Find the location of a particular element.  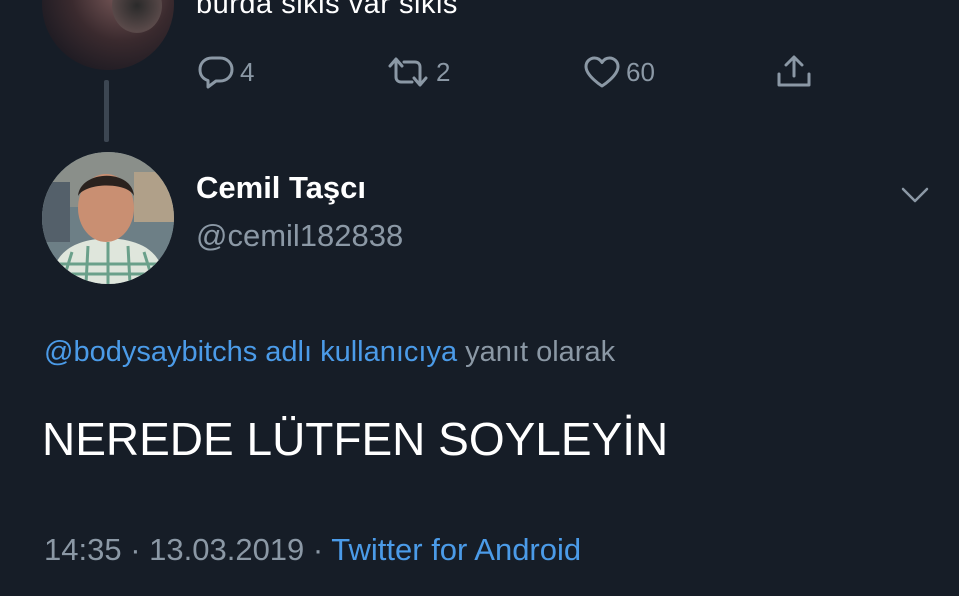

reply-to-suffix: yanıt olarak is located at coordinates (536, 352).